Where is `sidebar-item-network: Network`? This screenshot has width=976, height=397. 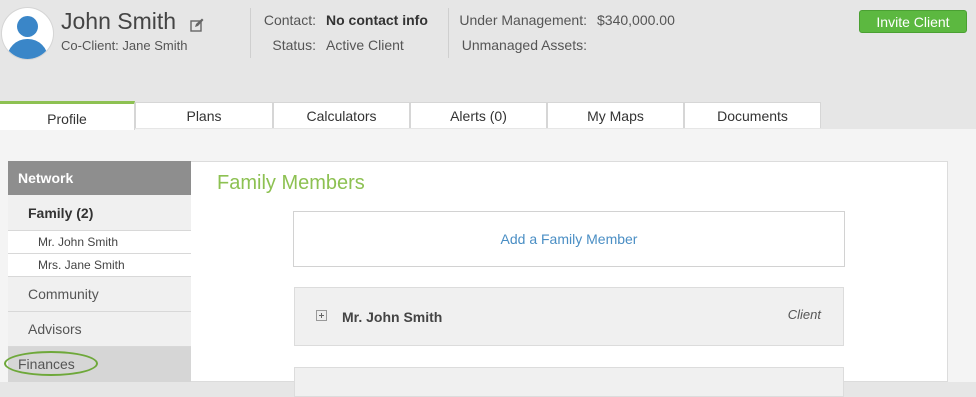 sidebar-item-network: Network is located at coordinates (99, 178).